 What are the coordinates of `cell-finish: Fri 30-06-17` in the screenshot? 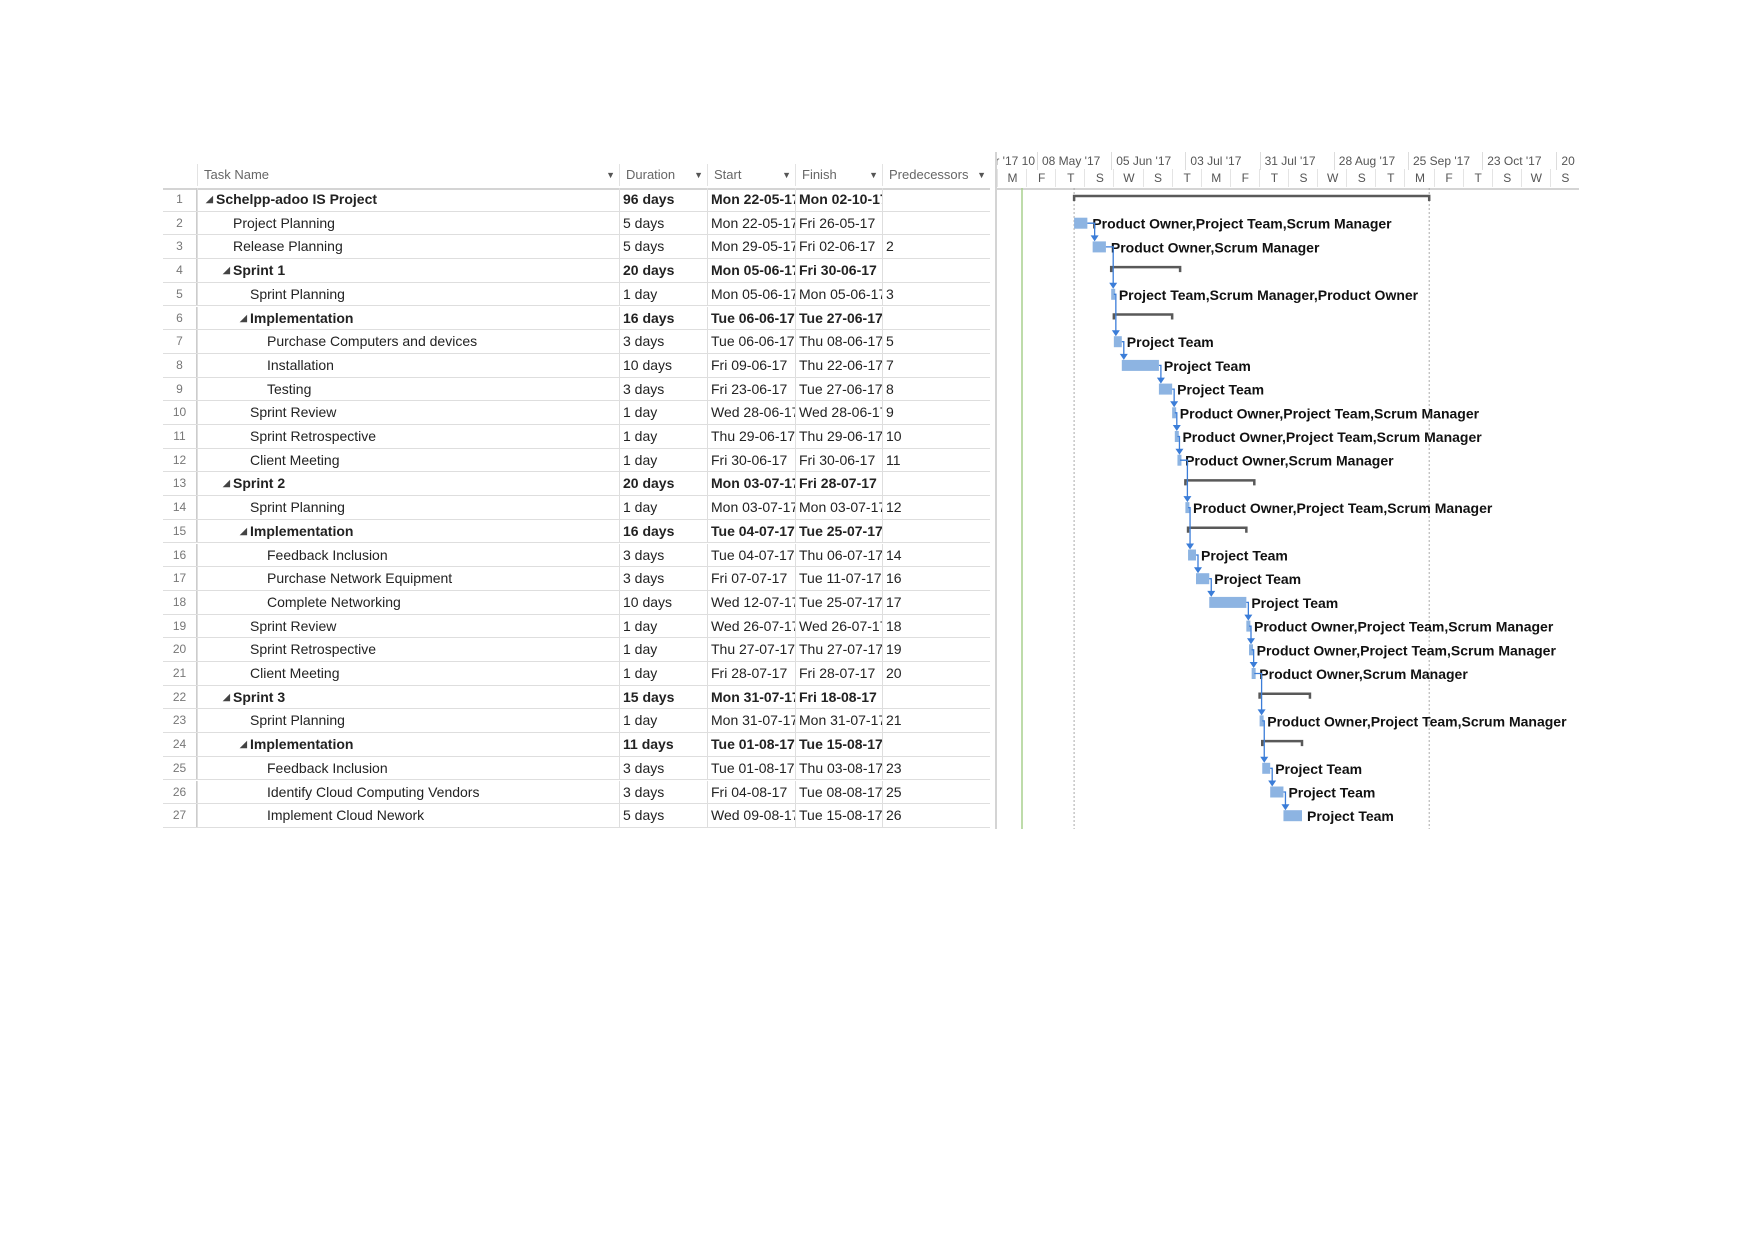 It's located at (838, 270).